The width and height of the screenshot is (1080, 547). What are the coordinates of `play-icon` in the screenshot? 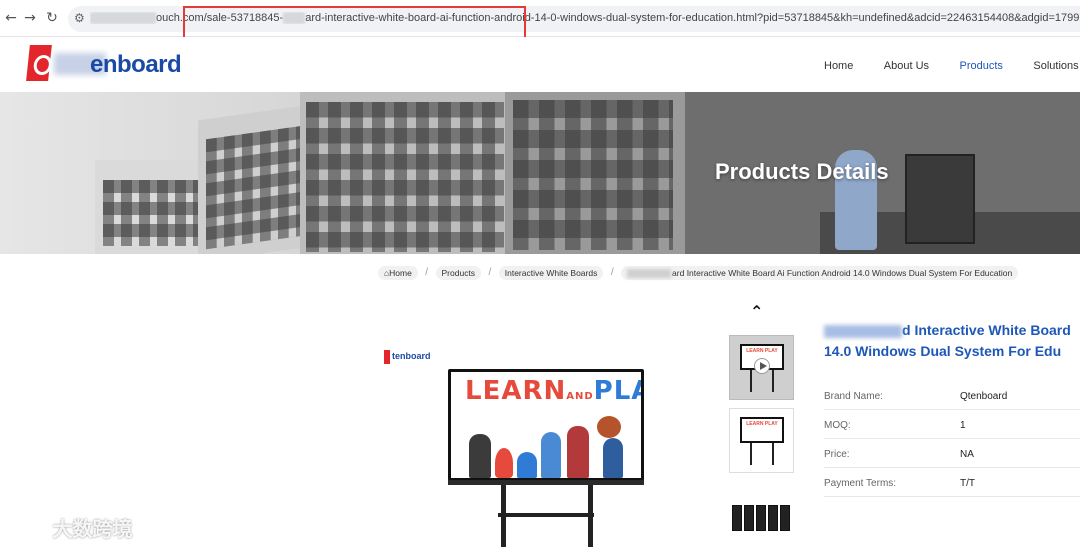 It's located at (762, 366).